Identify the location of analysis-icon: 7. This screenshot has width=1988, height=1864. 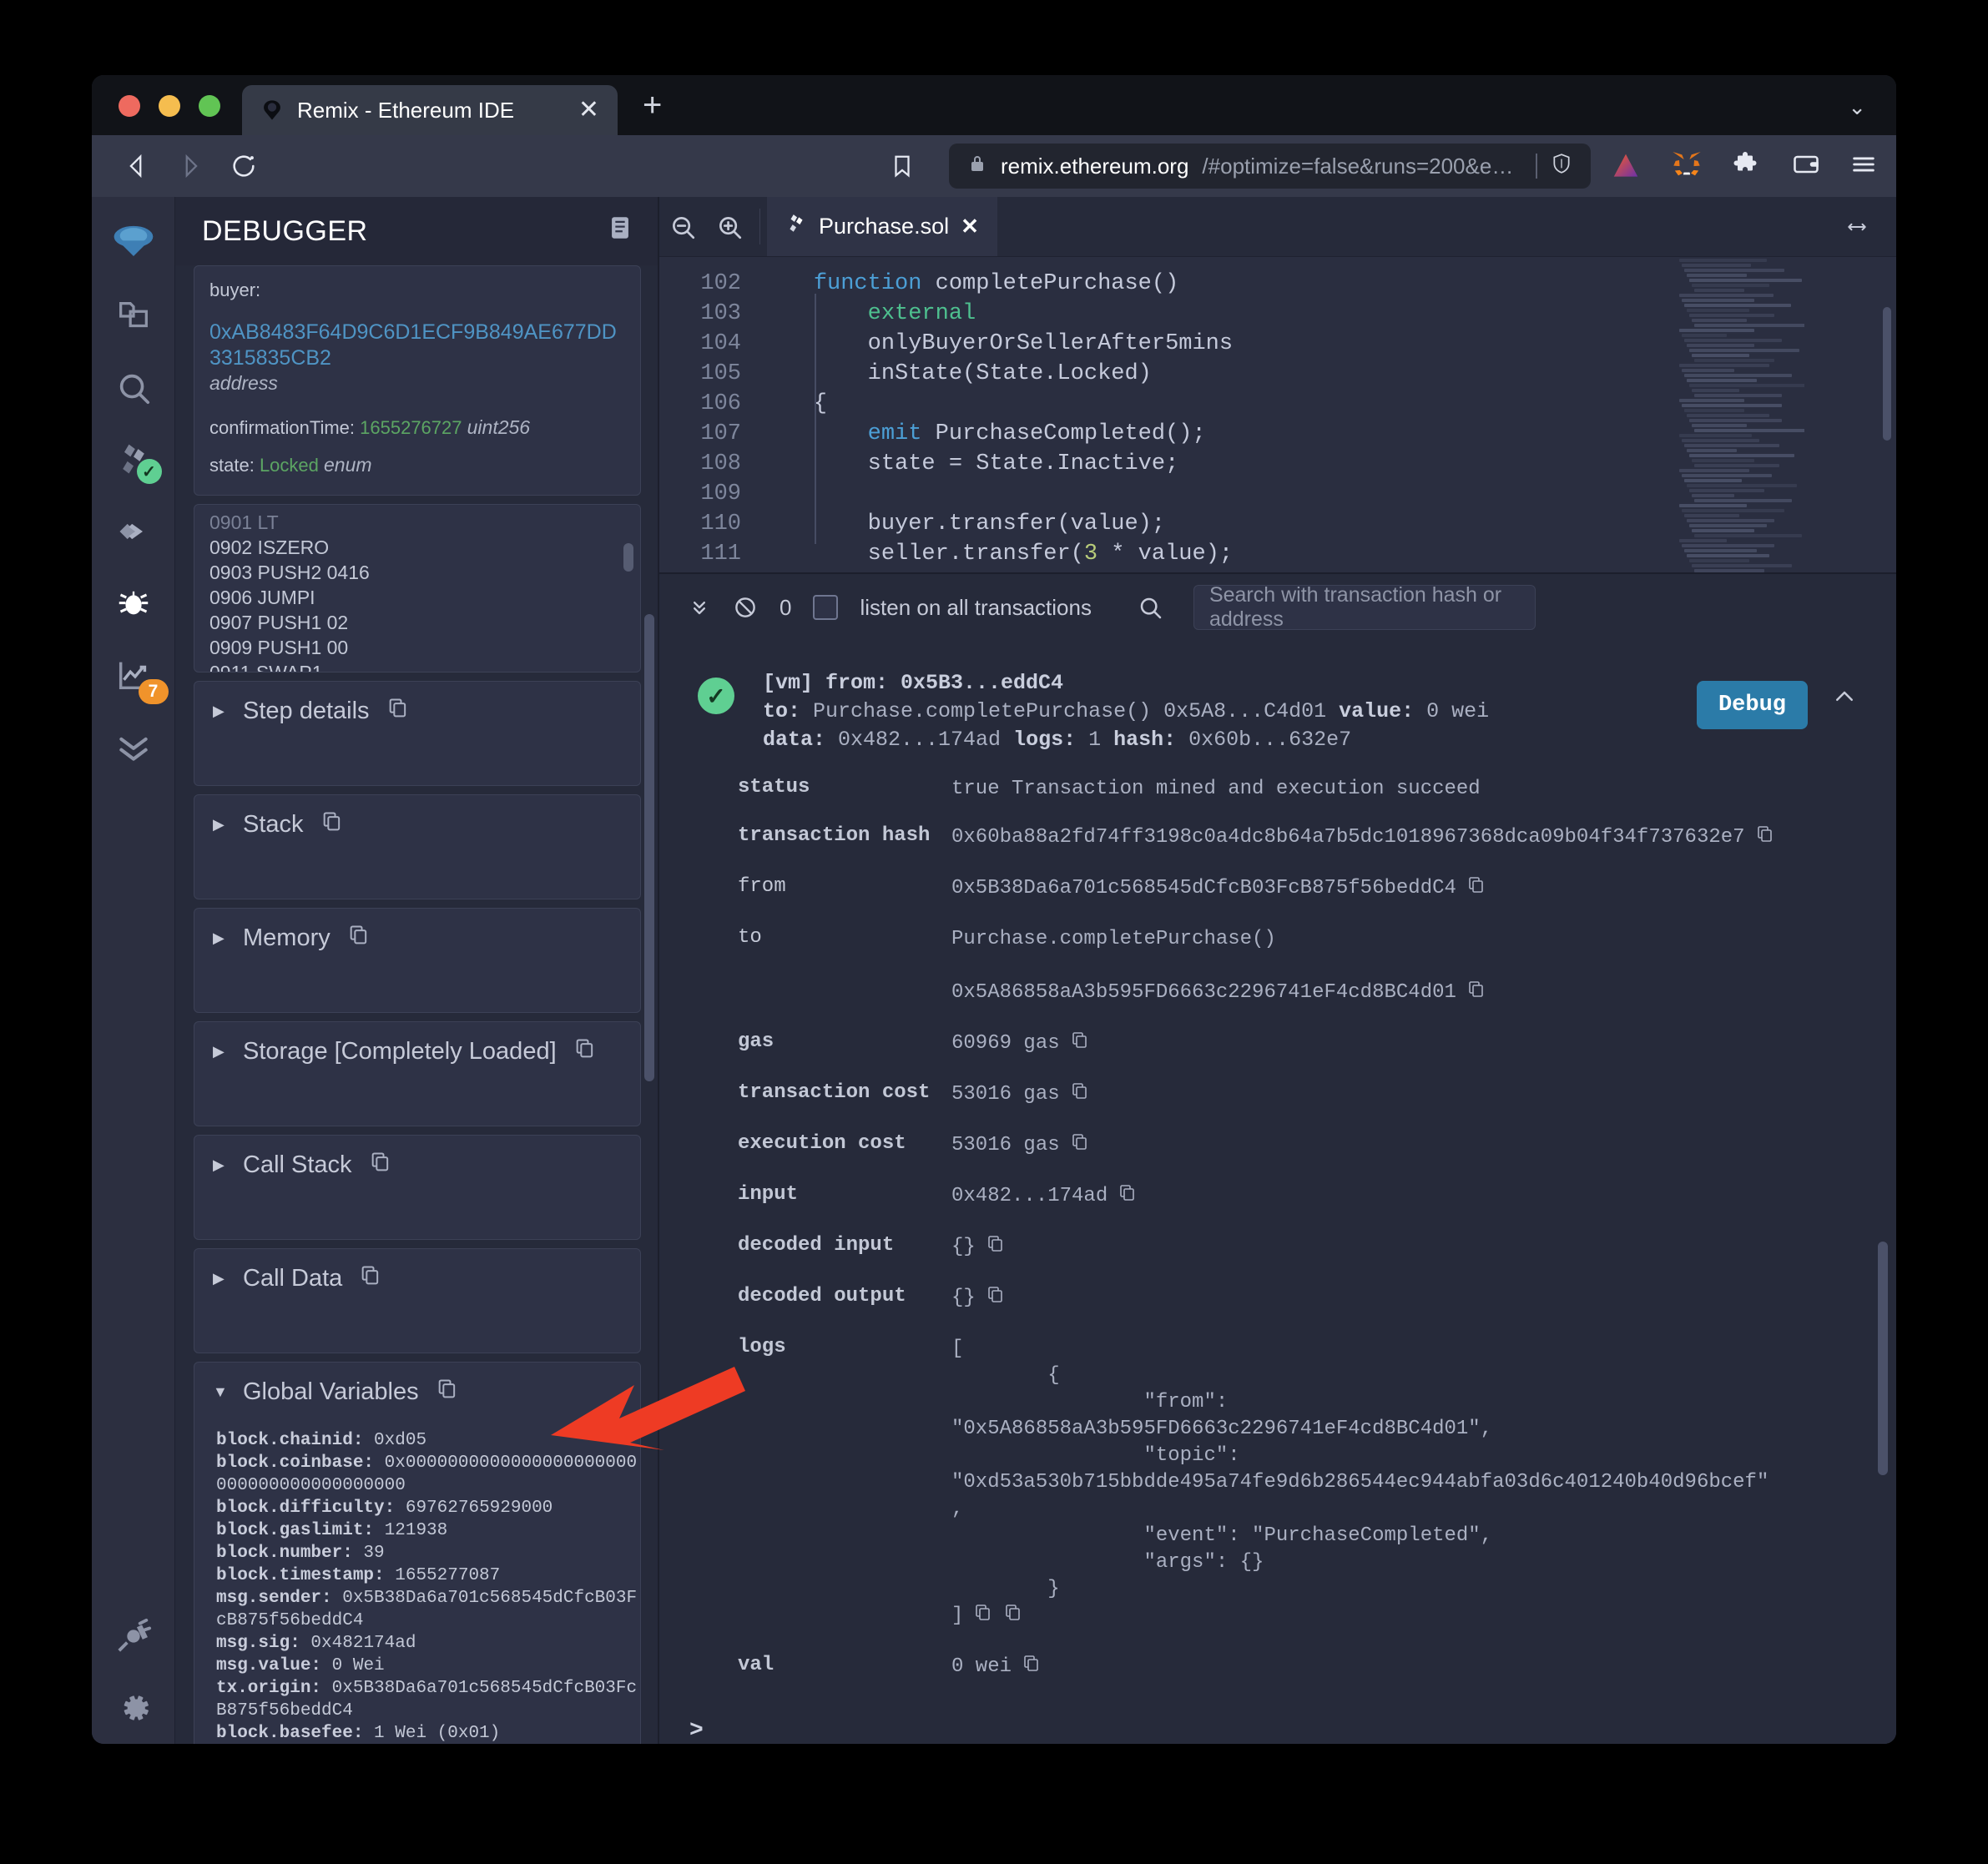
(133, 675).